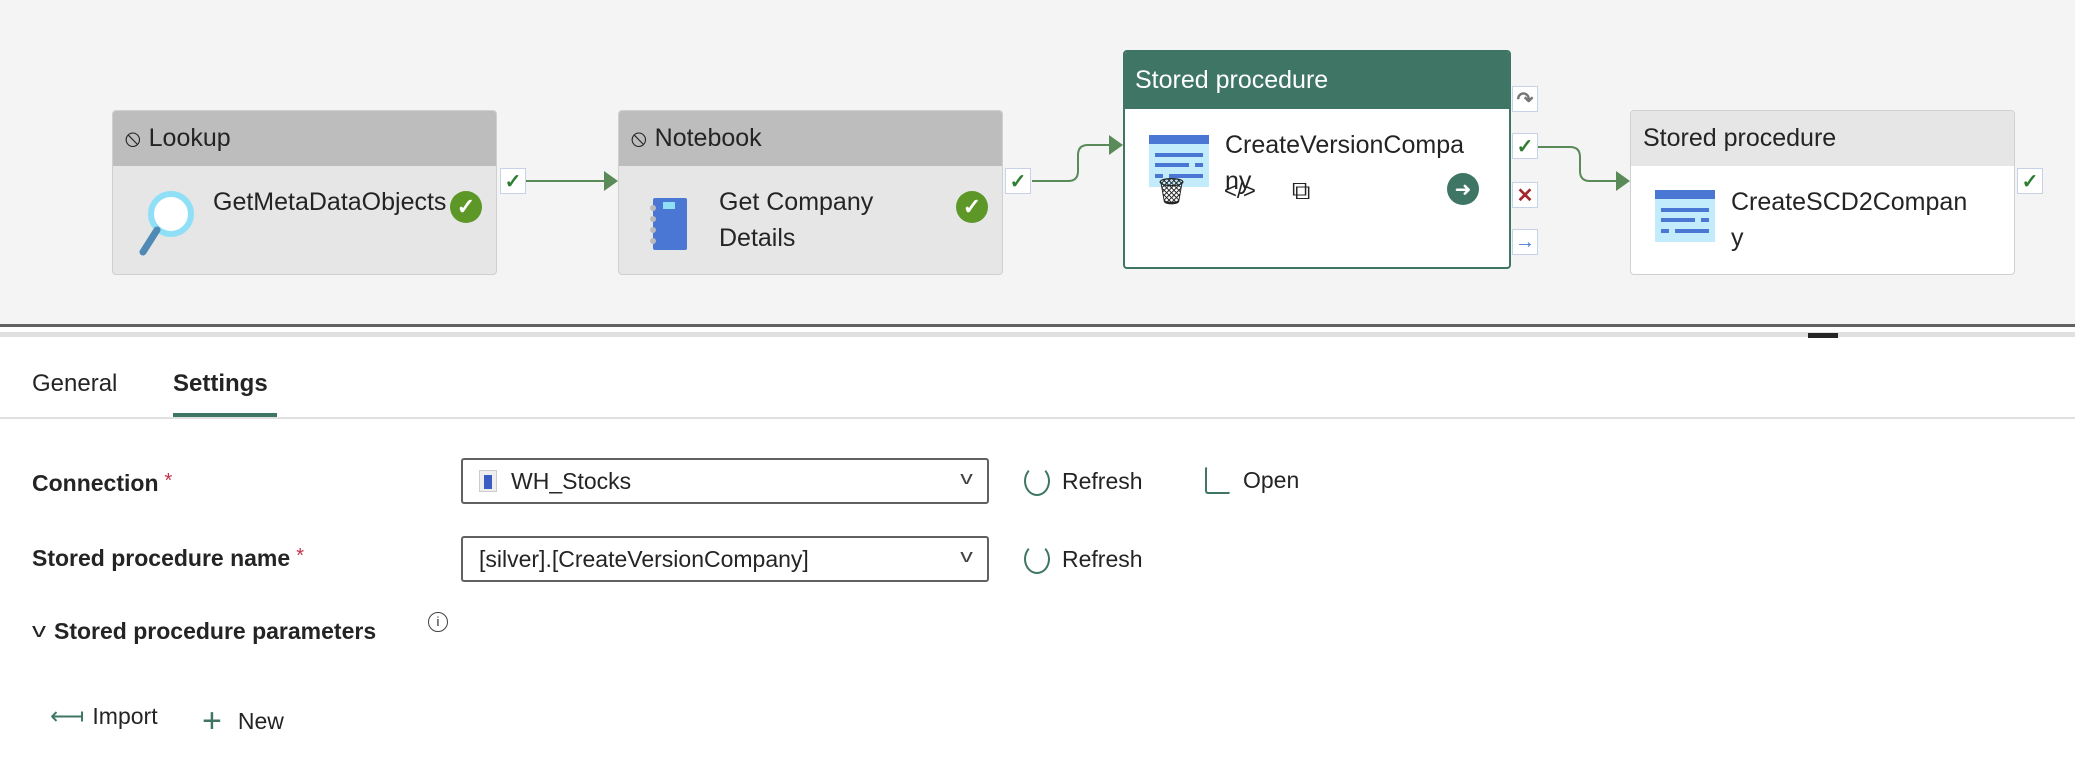 Image resolution: width=2075 pixels, height=768 pixels. I want to click on panel-divider, so click(1037, 325).